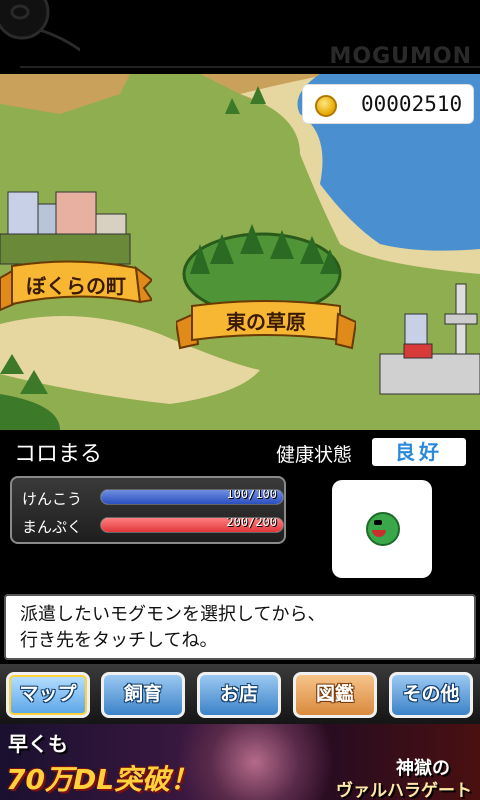  What do you see at coordinates (404, 790) in the screenshot?
I see `ad-text-4: ヴァルハラゲート` at bounding box center [404, 790].